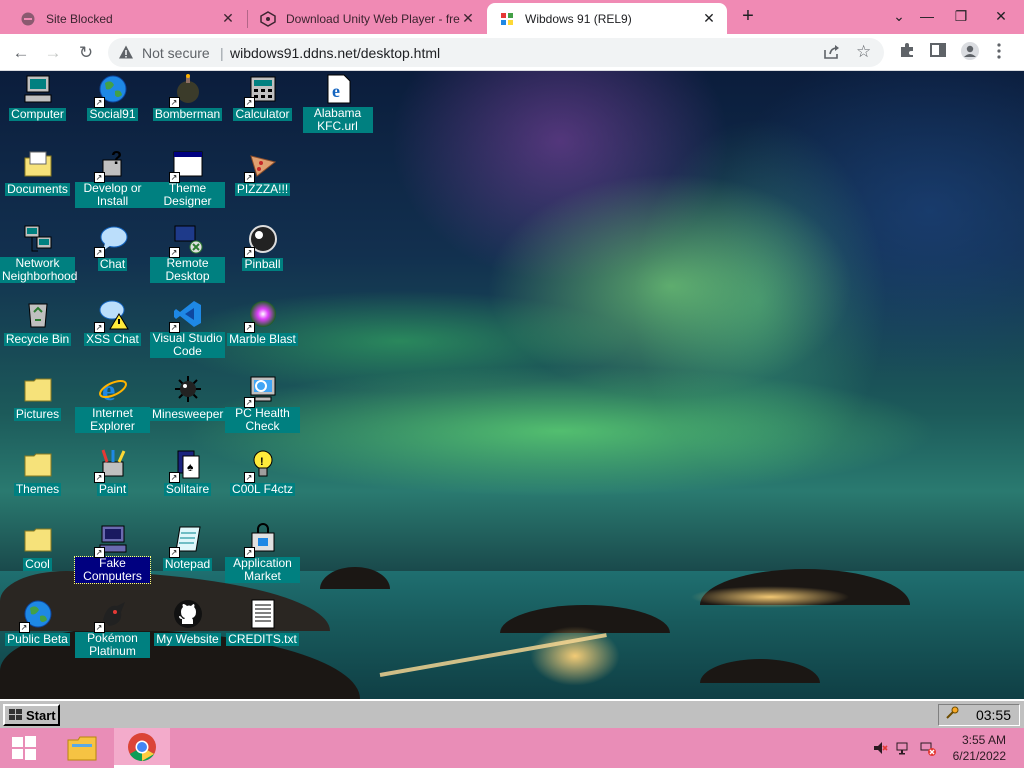  Describe the element at coordinates (37, 398) in the screenshot. I see `desktop-icon-pictures: Pictures` at that location.